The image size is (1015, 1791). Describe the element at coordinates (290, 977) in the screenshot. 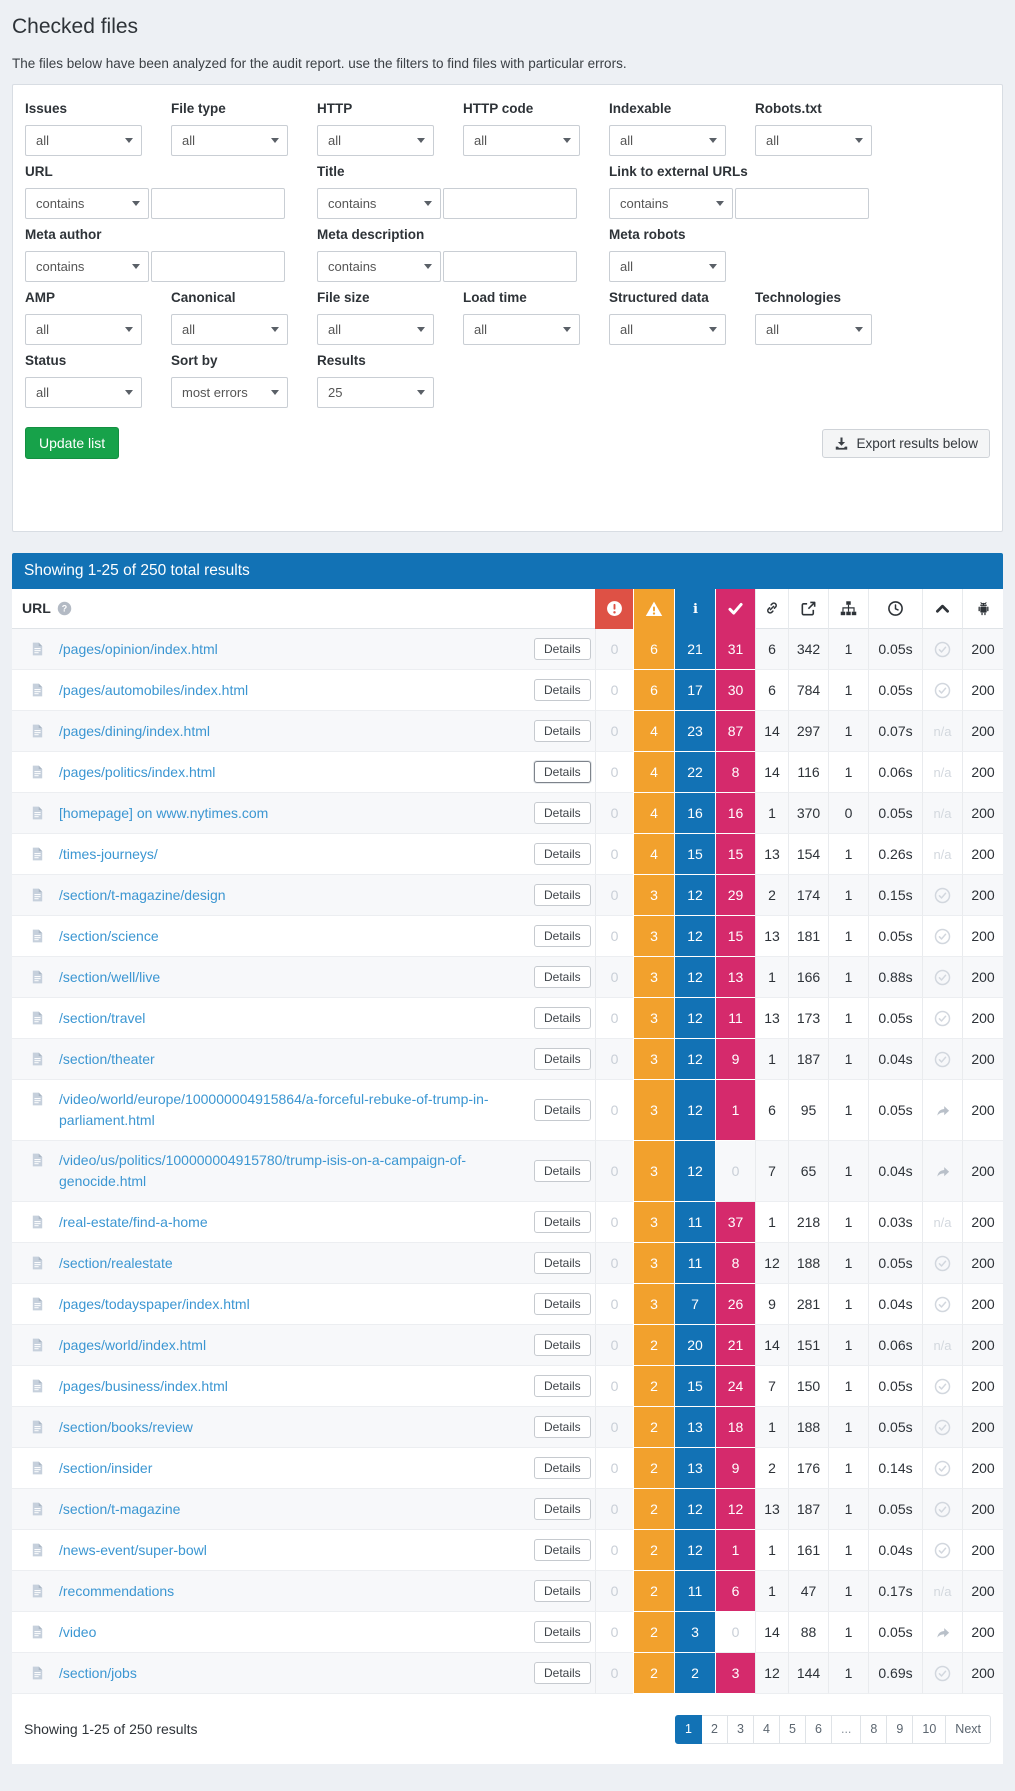

I see `url-link: /section/well/live` at that location.